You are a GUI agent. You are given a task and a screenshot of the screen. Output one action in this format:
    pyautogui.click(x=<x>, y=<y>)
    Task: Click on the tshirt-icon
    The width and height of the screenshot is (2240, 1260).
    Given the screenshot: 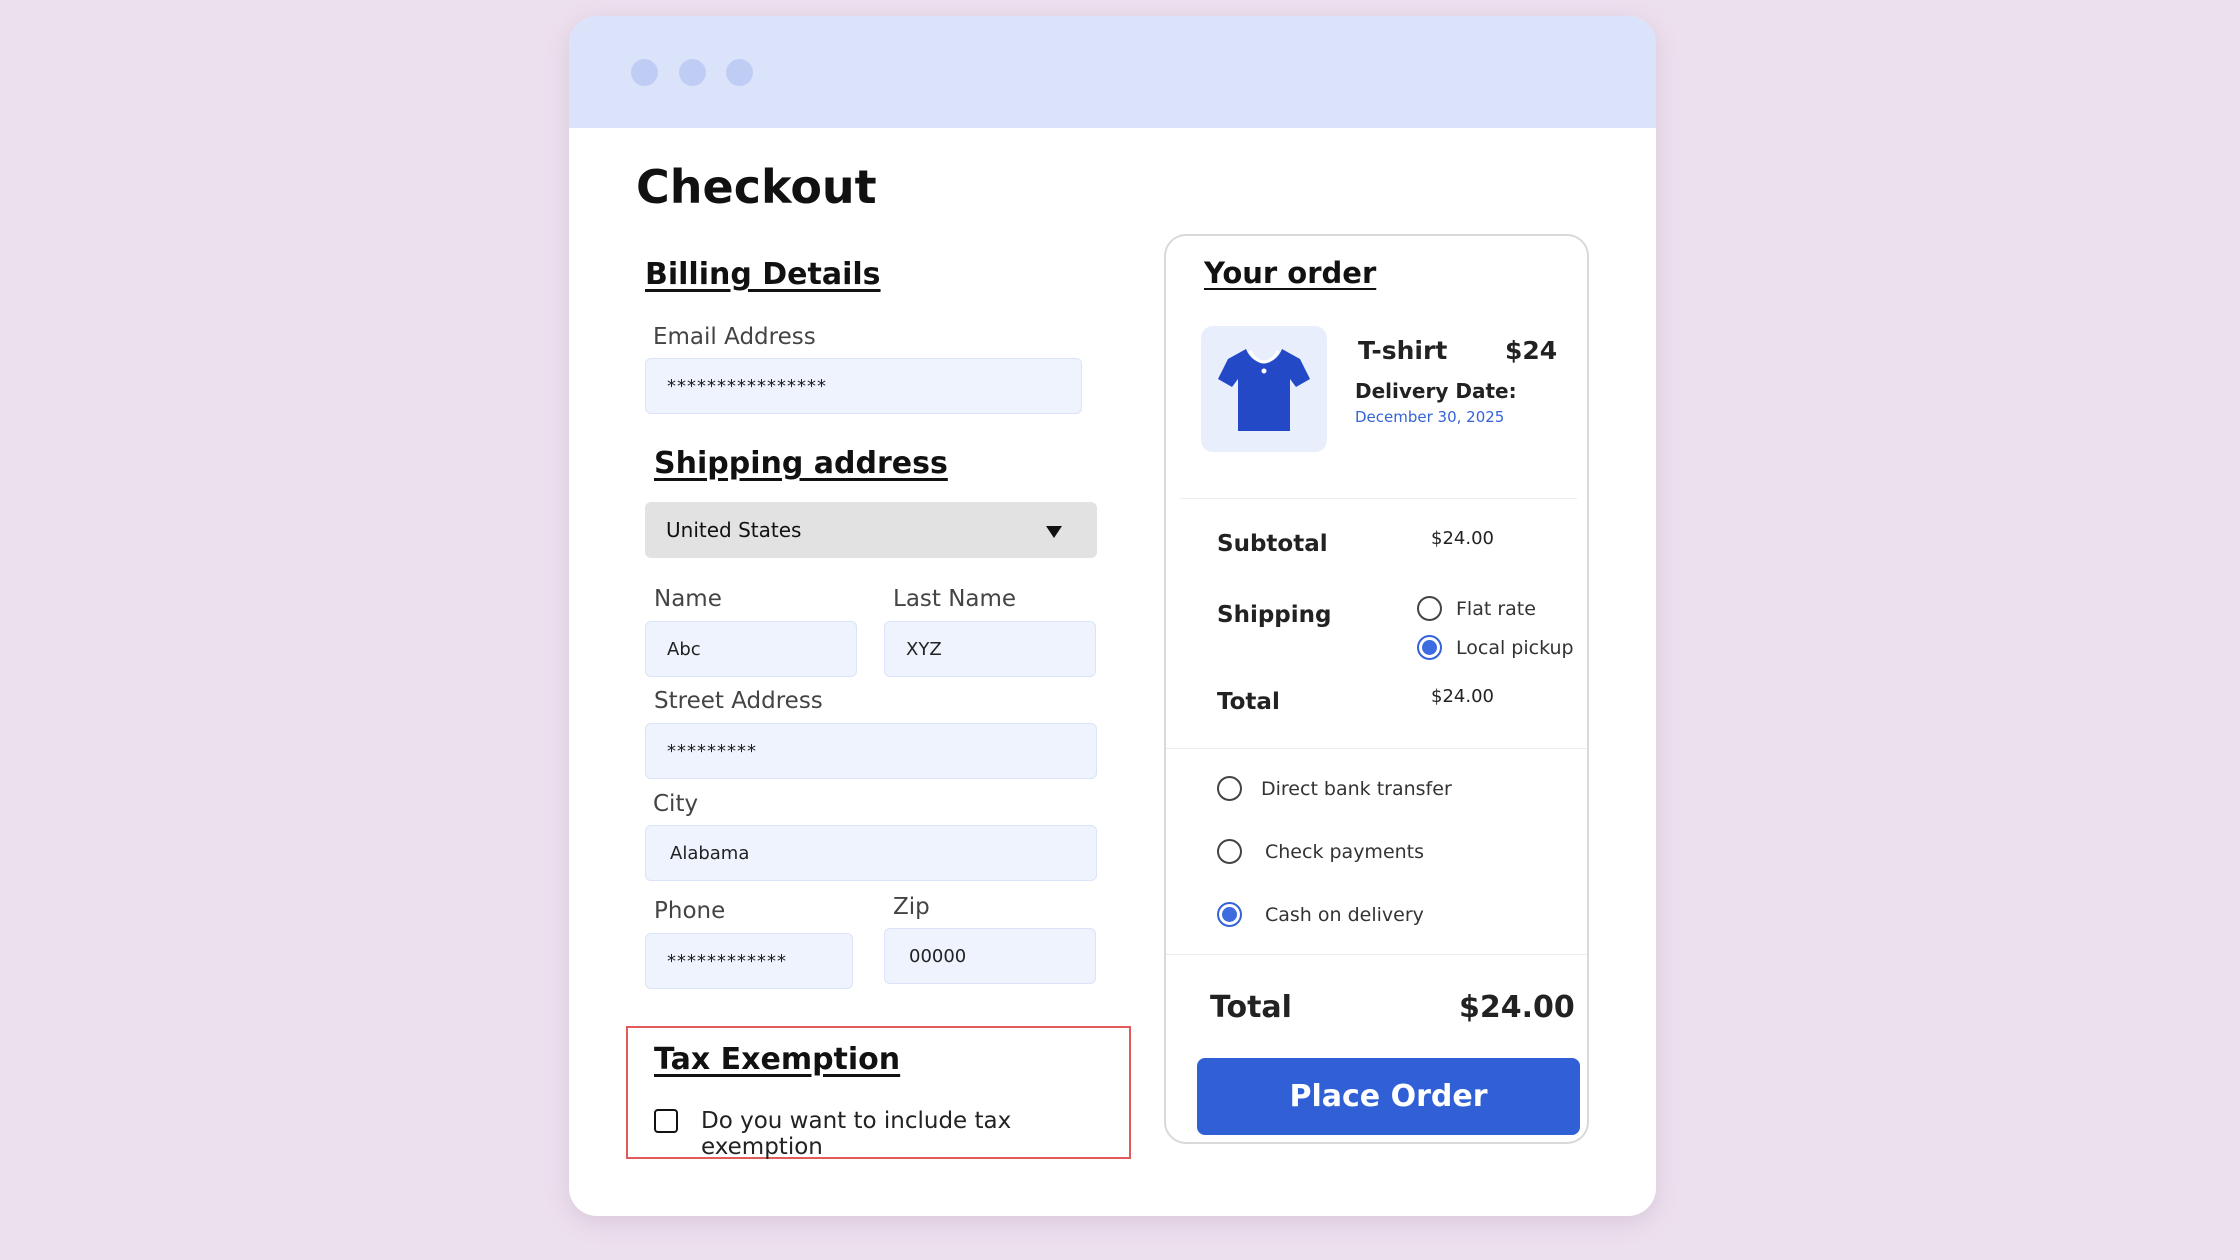 What is the action you would take?
    pyautogui.click(x=1264, y=390)
    